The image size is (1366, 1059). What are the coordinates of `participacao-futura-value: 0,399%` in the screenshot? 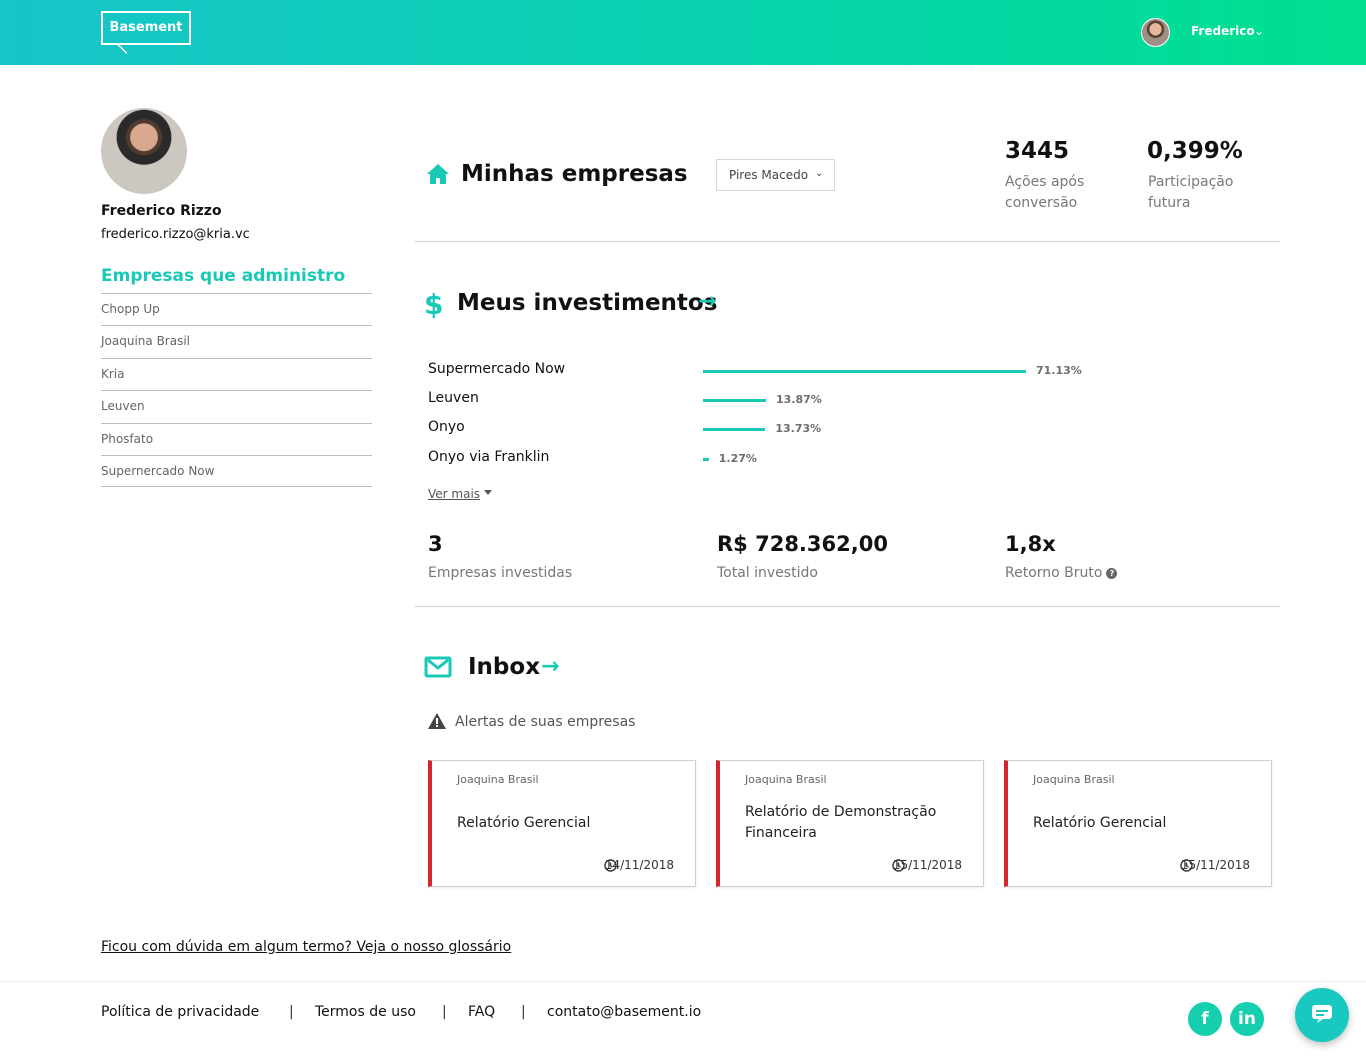 It's located at (1195, 151).